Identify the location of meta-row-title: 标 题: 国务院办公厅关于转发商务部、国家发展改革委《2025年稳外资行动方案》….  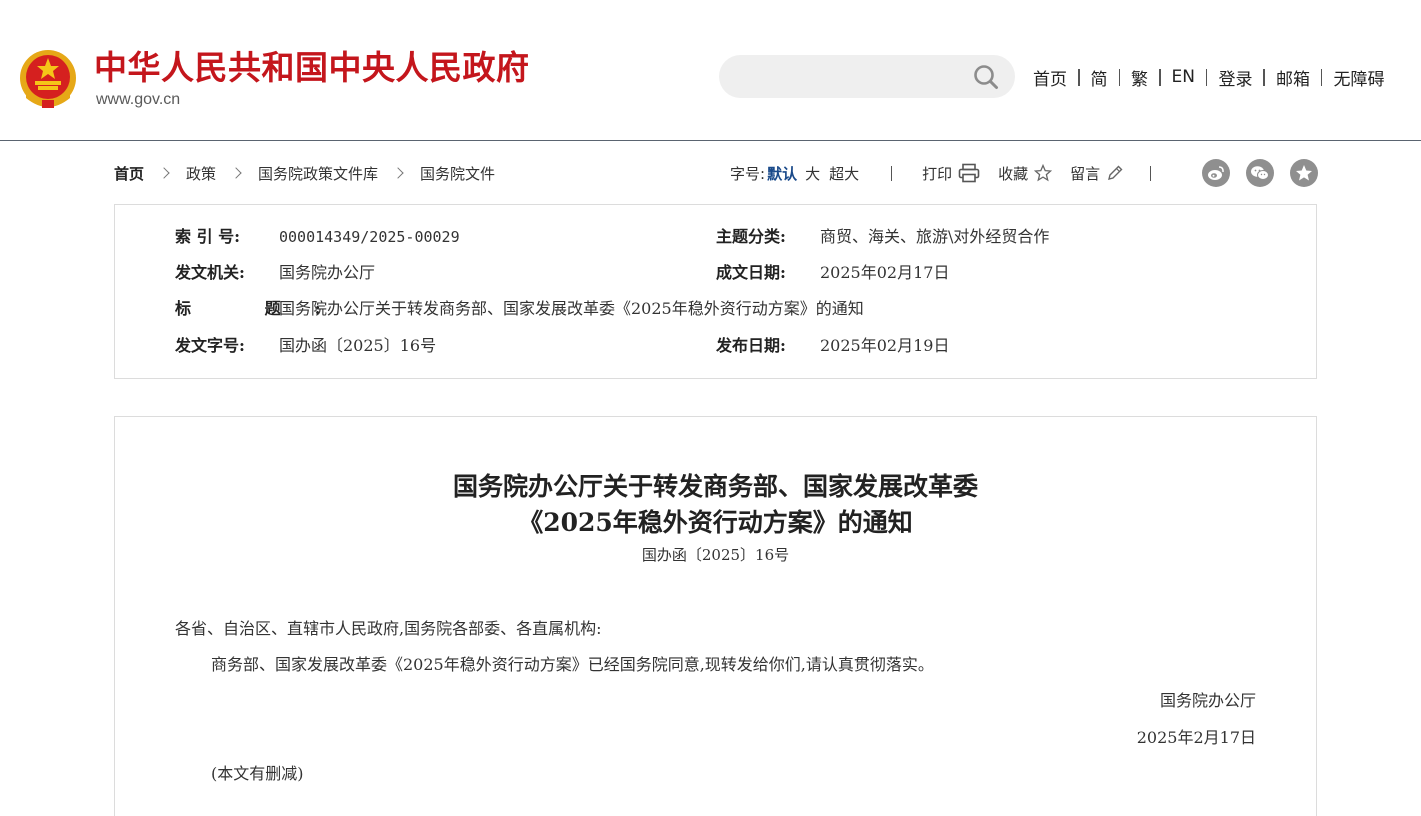
(715, 309).